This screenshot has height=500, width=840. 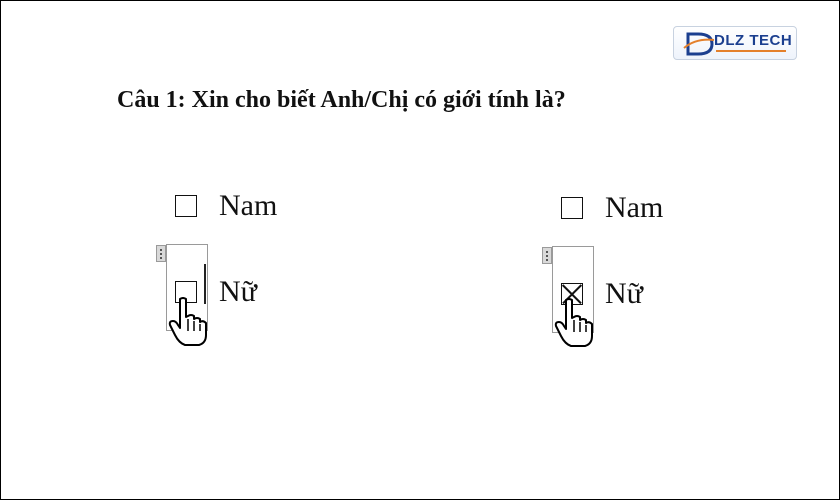 What do you see at coordinates (699, 44) in the screenshot?
I see `dlz-logo-mark-icon` at bounding box center [699, 44].